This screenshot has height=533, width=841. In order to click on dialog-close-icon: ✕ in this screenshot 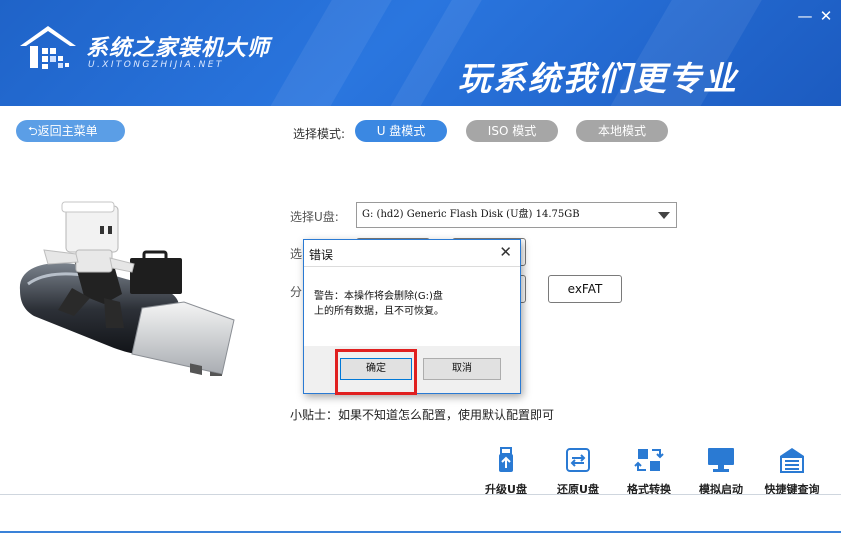, I will do `click(505, 252)`.